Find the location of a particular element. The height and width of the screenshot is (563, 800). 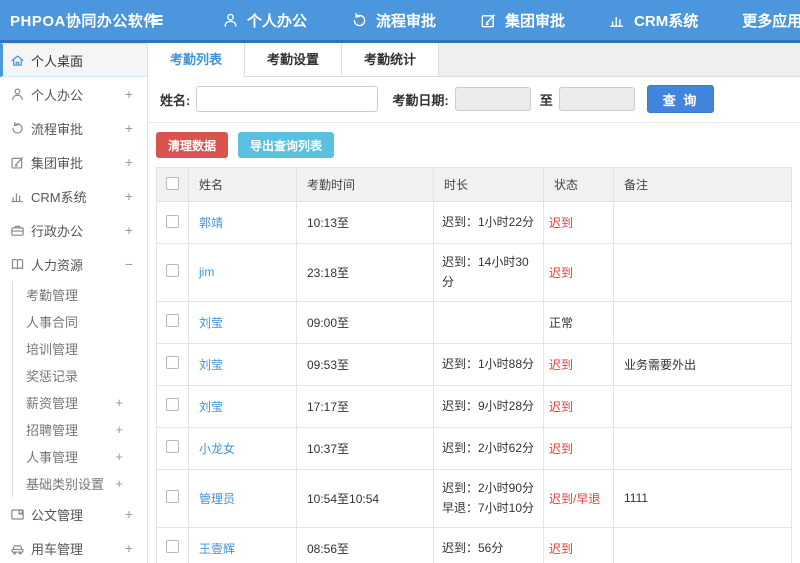

sidebar-item-admin-office: 行政办公 + is located at coordinates (73, 230).